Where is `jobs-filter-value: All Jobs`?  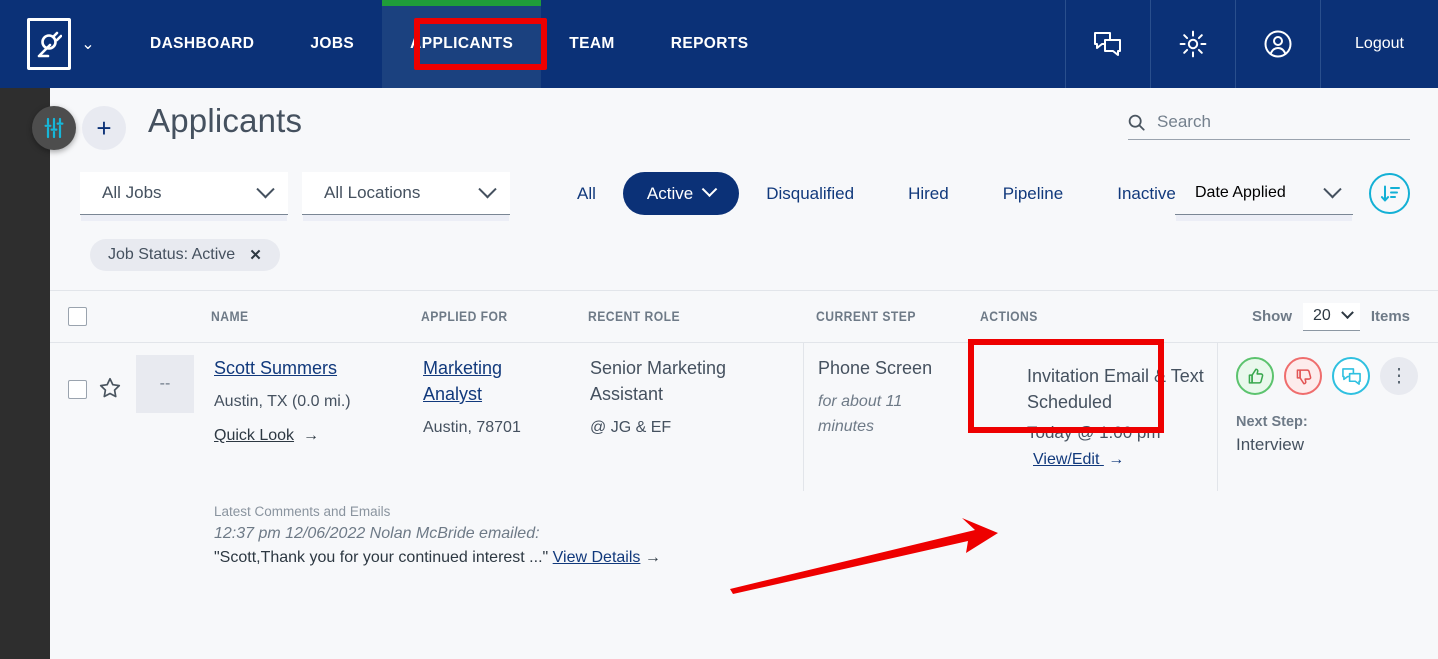 jobs-filter-value: All Jobs is located at coordinates (132, 192).